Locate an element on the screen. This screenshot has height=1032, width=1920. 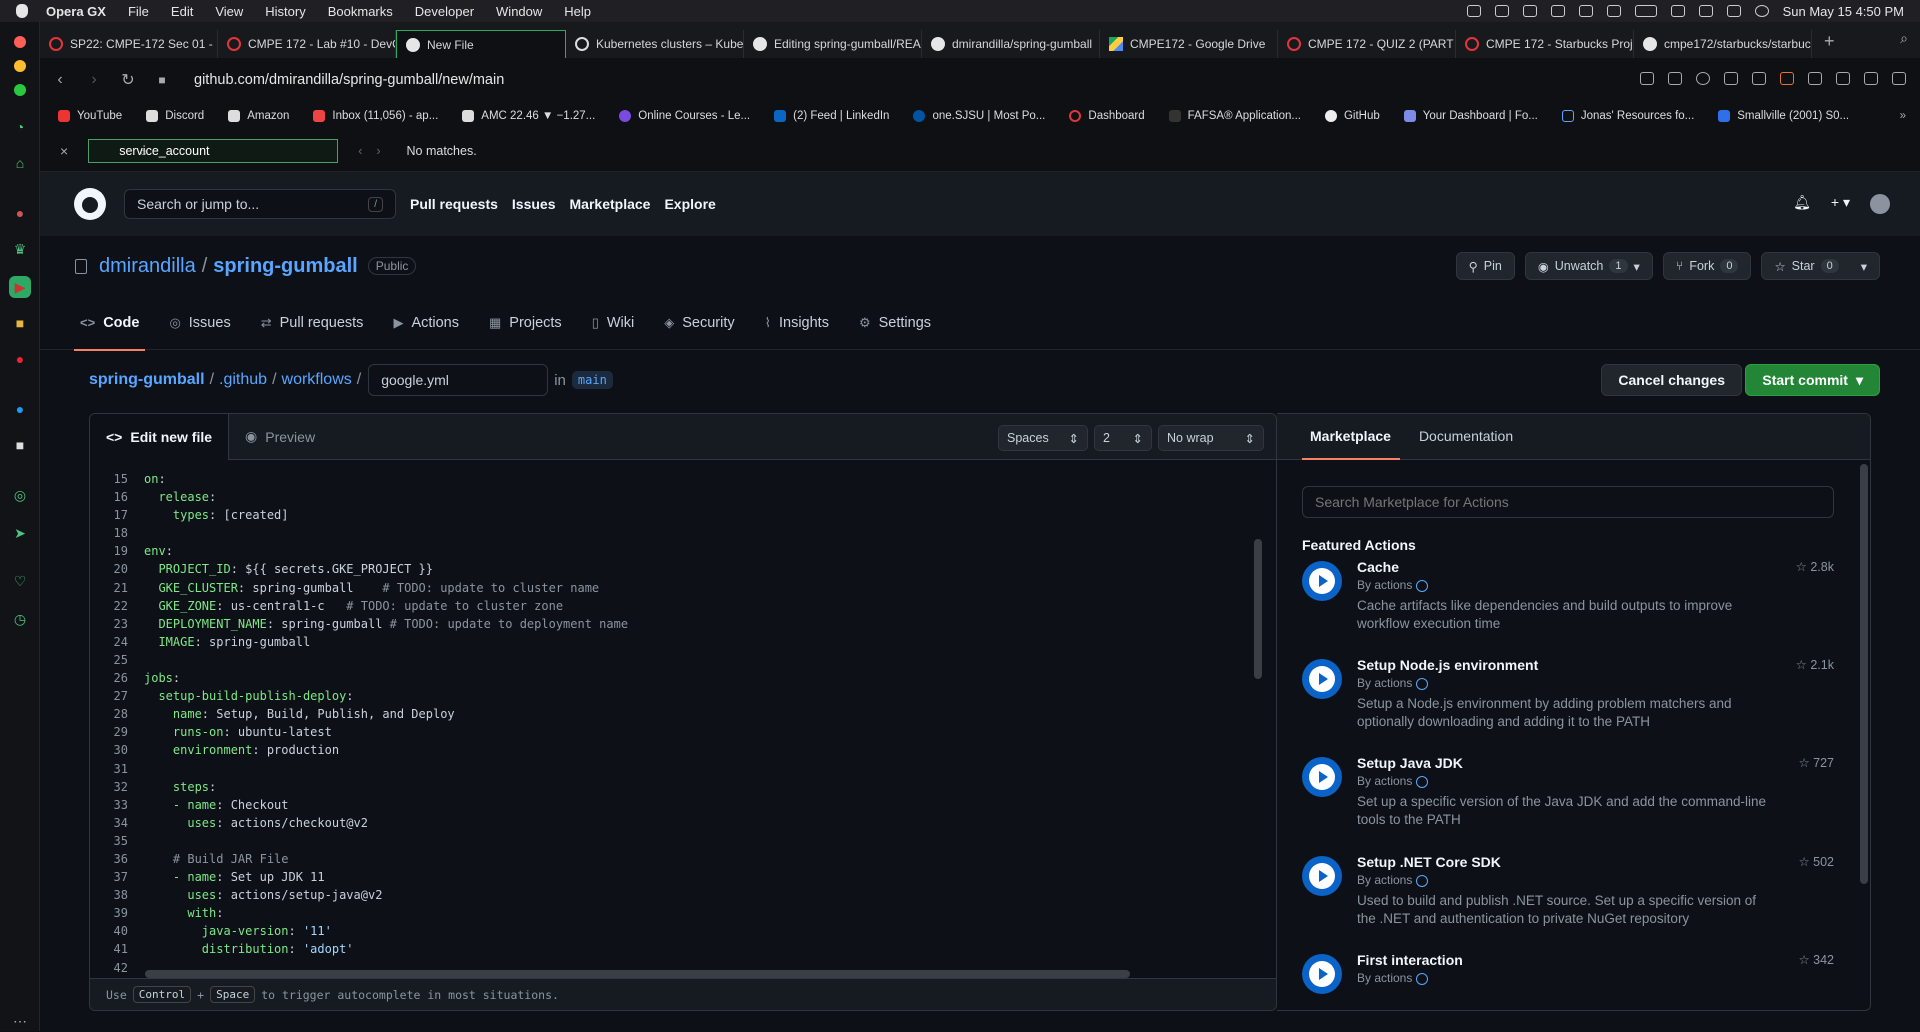
side-panel-scrollbar is located at coordinates (1864, 674).